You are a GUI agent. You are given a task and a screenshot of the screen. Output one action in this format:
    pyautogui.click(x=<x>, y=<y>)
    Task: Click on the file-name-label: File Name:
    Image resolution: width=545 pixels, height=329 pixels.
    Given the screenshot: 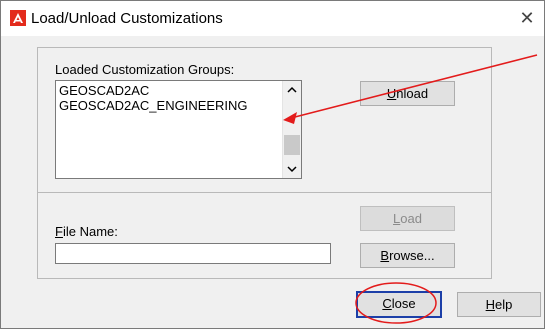 What is the action you would take?
    pyautogui.click(x=86, y=231)
    